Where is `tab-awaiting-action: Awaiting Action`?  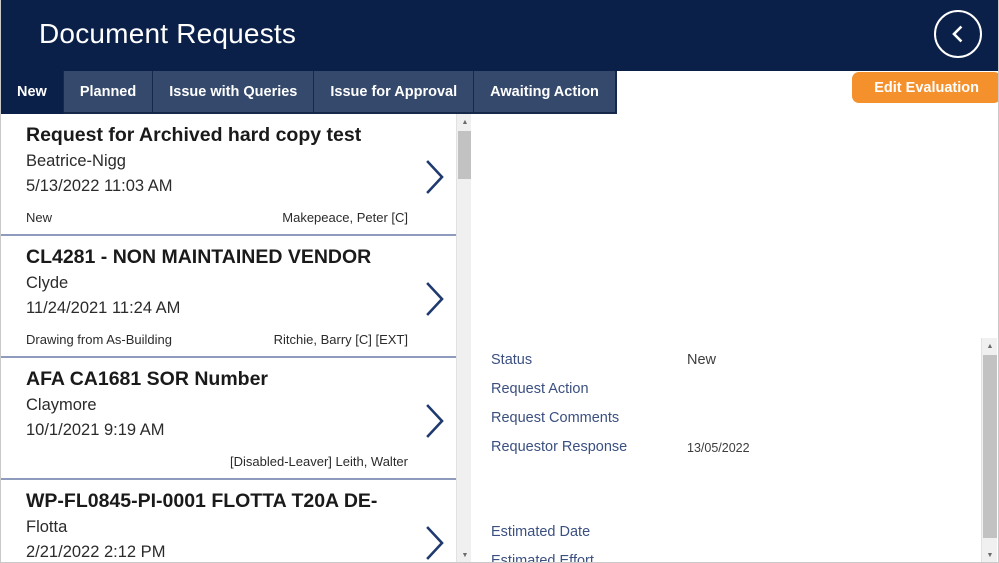
tab-awaiting-action: Awaiting Action is located at coordinates (545, 92).